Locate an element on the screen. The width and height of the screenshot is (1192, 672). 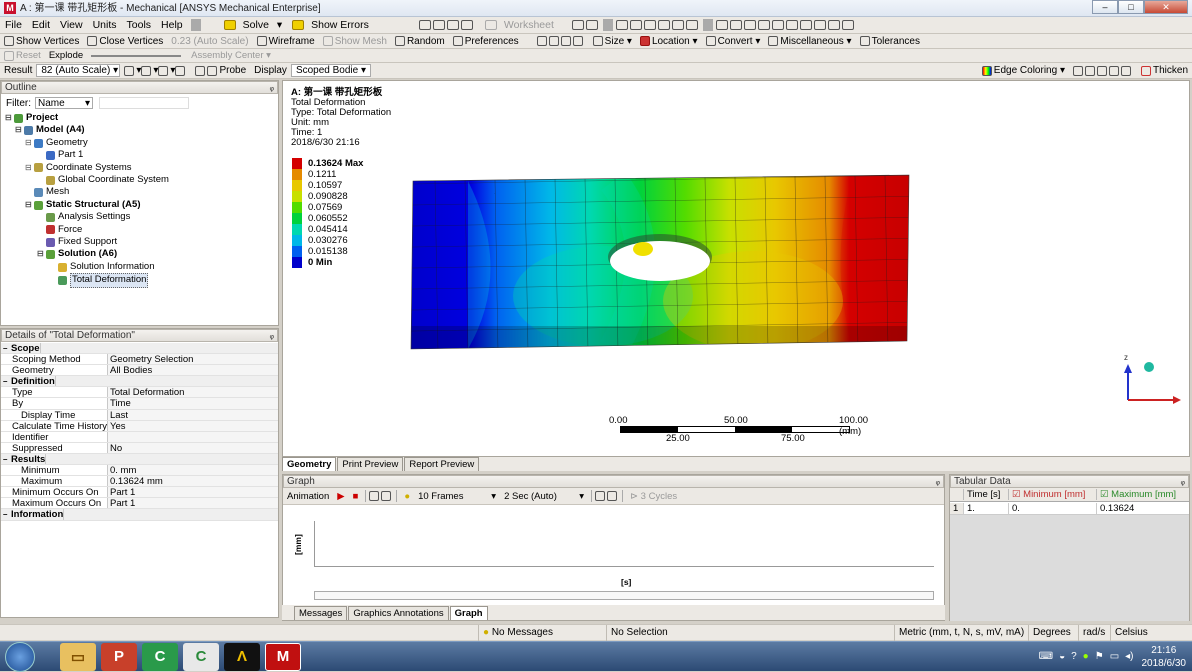
property-value: Time is located at coordinates (193, 403).